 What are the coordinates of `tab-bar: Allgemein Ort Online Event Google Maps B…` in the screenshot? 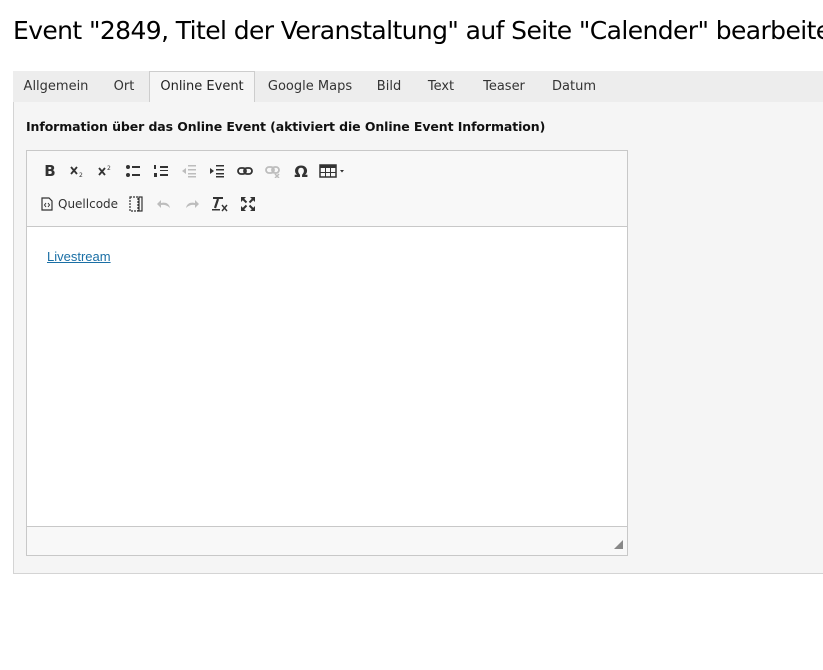 It's located at (418, 87).